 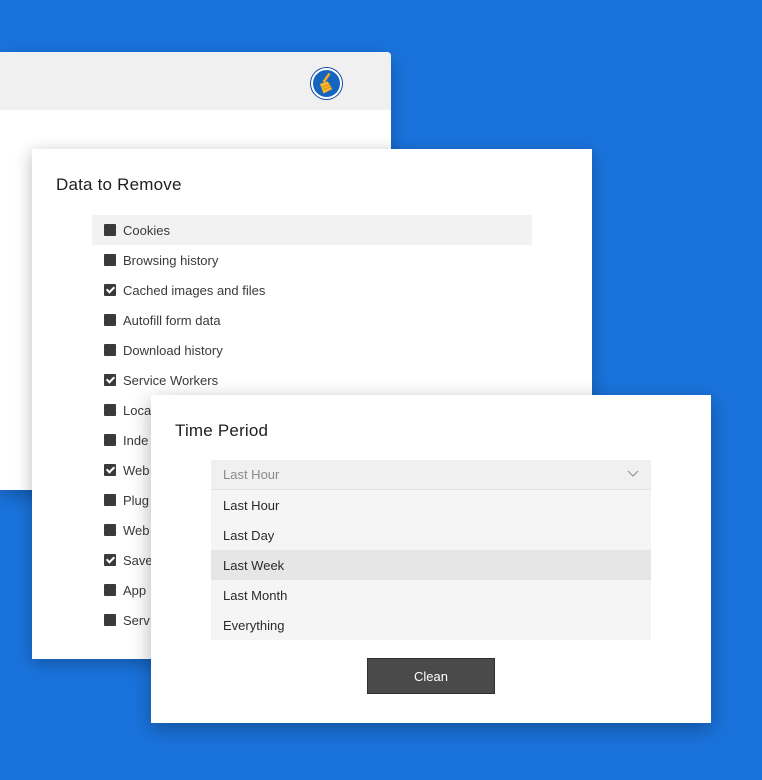 What do you see at coordinates (171, 260) in the screenshot?
I see `data-item-label: Browsing history` at bounding box center [171, 260].